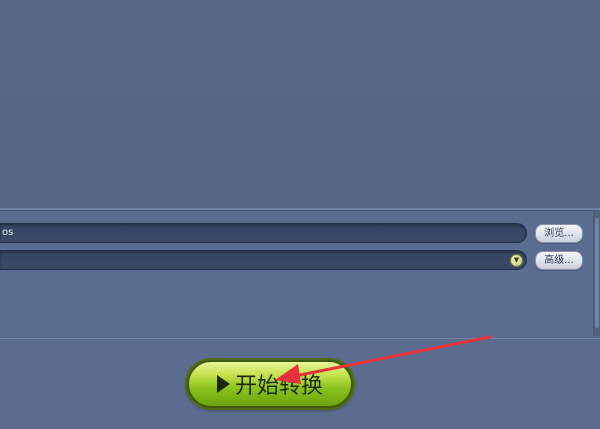  I want to click on red-arrow-annotation, so click(383, 359).